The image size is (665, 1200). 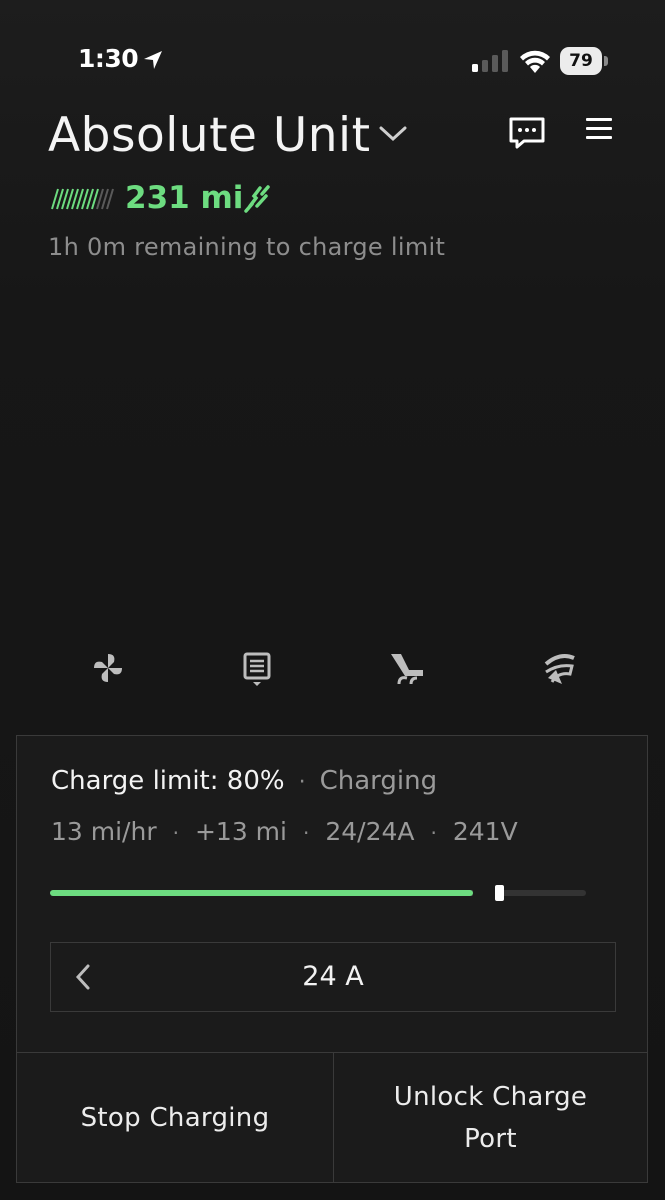 What do you see at coordinates (560, 668) in the screenshot?
I see `steering-wheel-heater-icon` at bounding box center [560, 668].